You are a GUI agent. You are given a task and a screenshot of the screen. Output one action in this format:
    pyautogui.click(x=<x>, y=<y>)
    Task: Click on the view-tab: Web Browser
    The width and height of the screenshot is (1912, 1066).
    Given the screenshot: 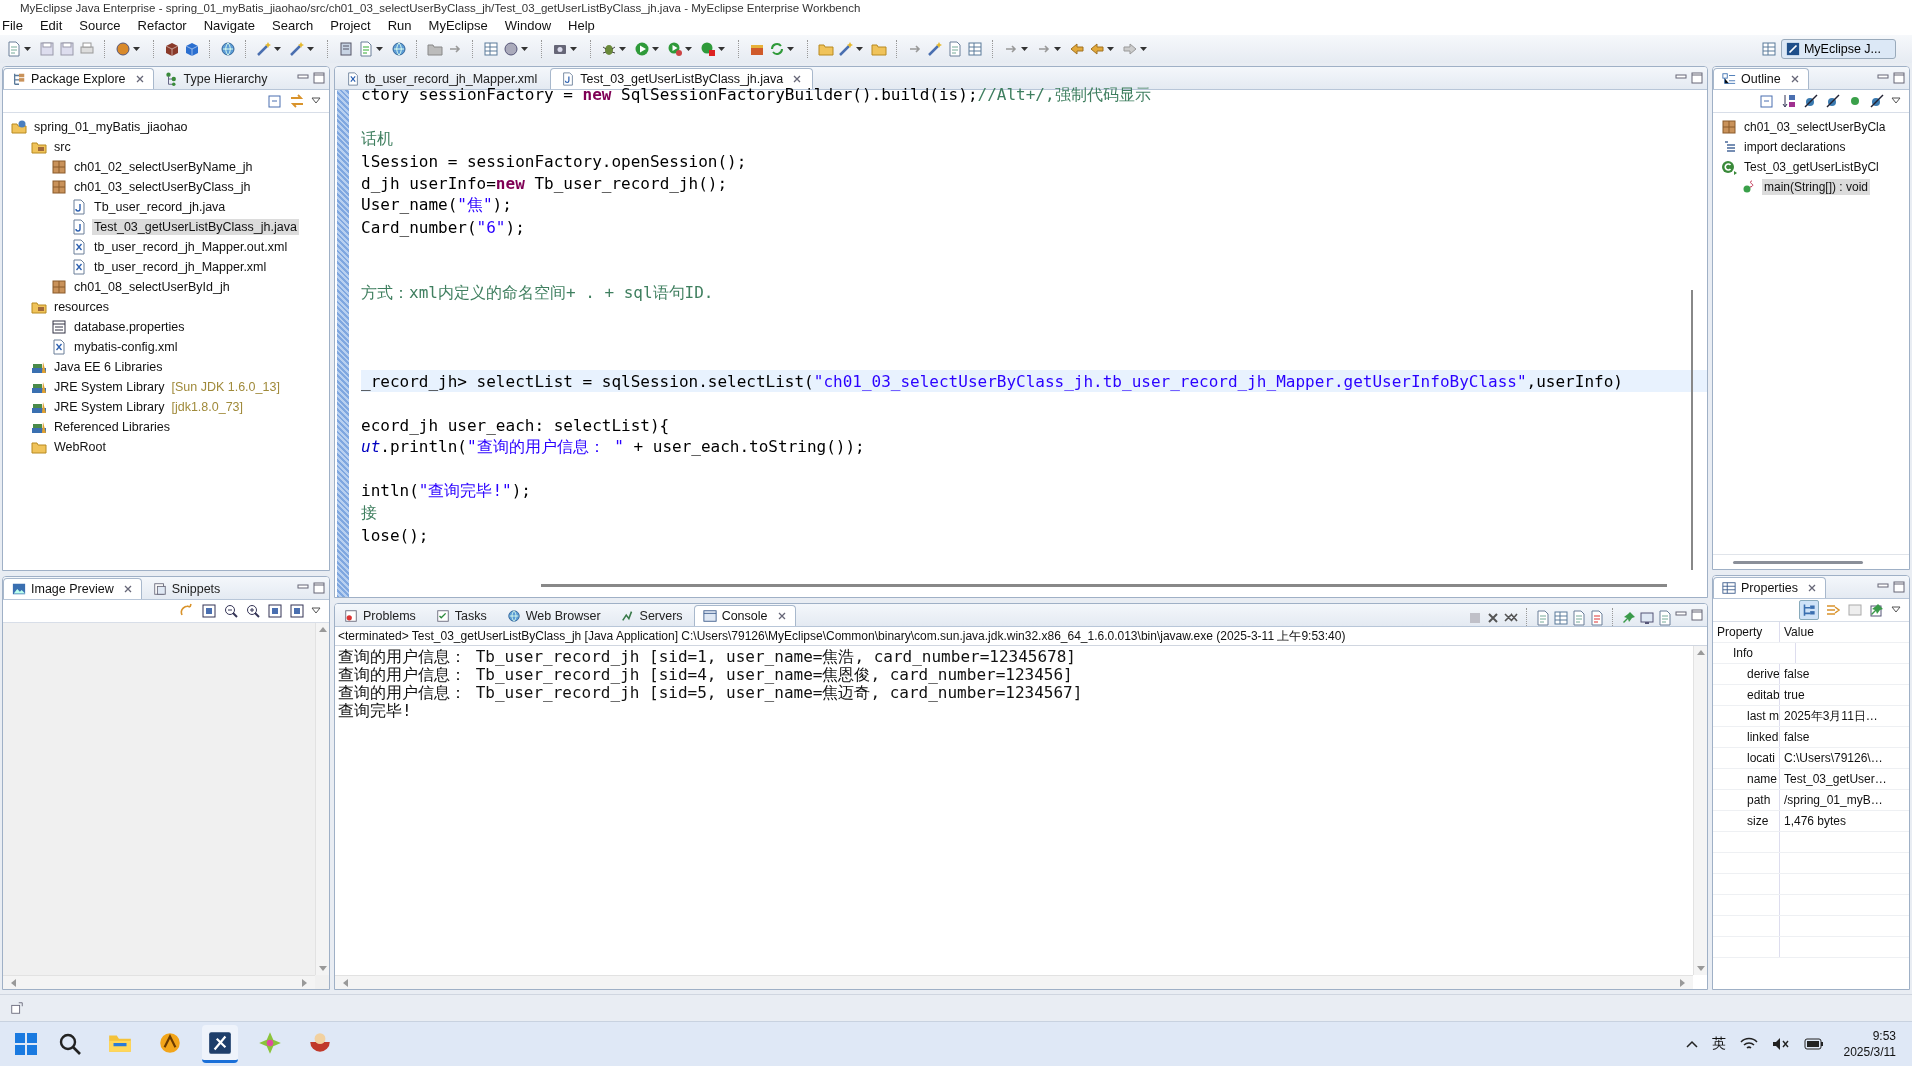 What is the action you would take?
    pyautogui.click(x=553, y=615)
    